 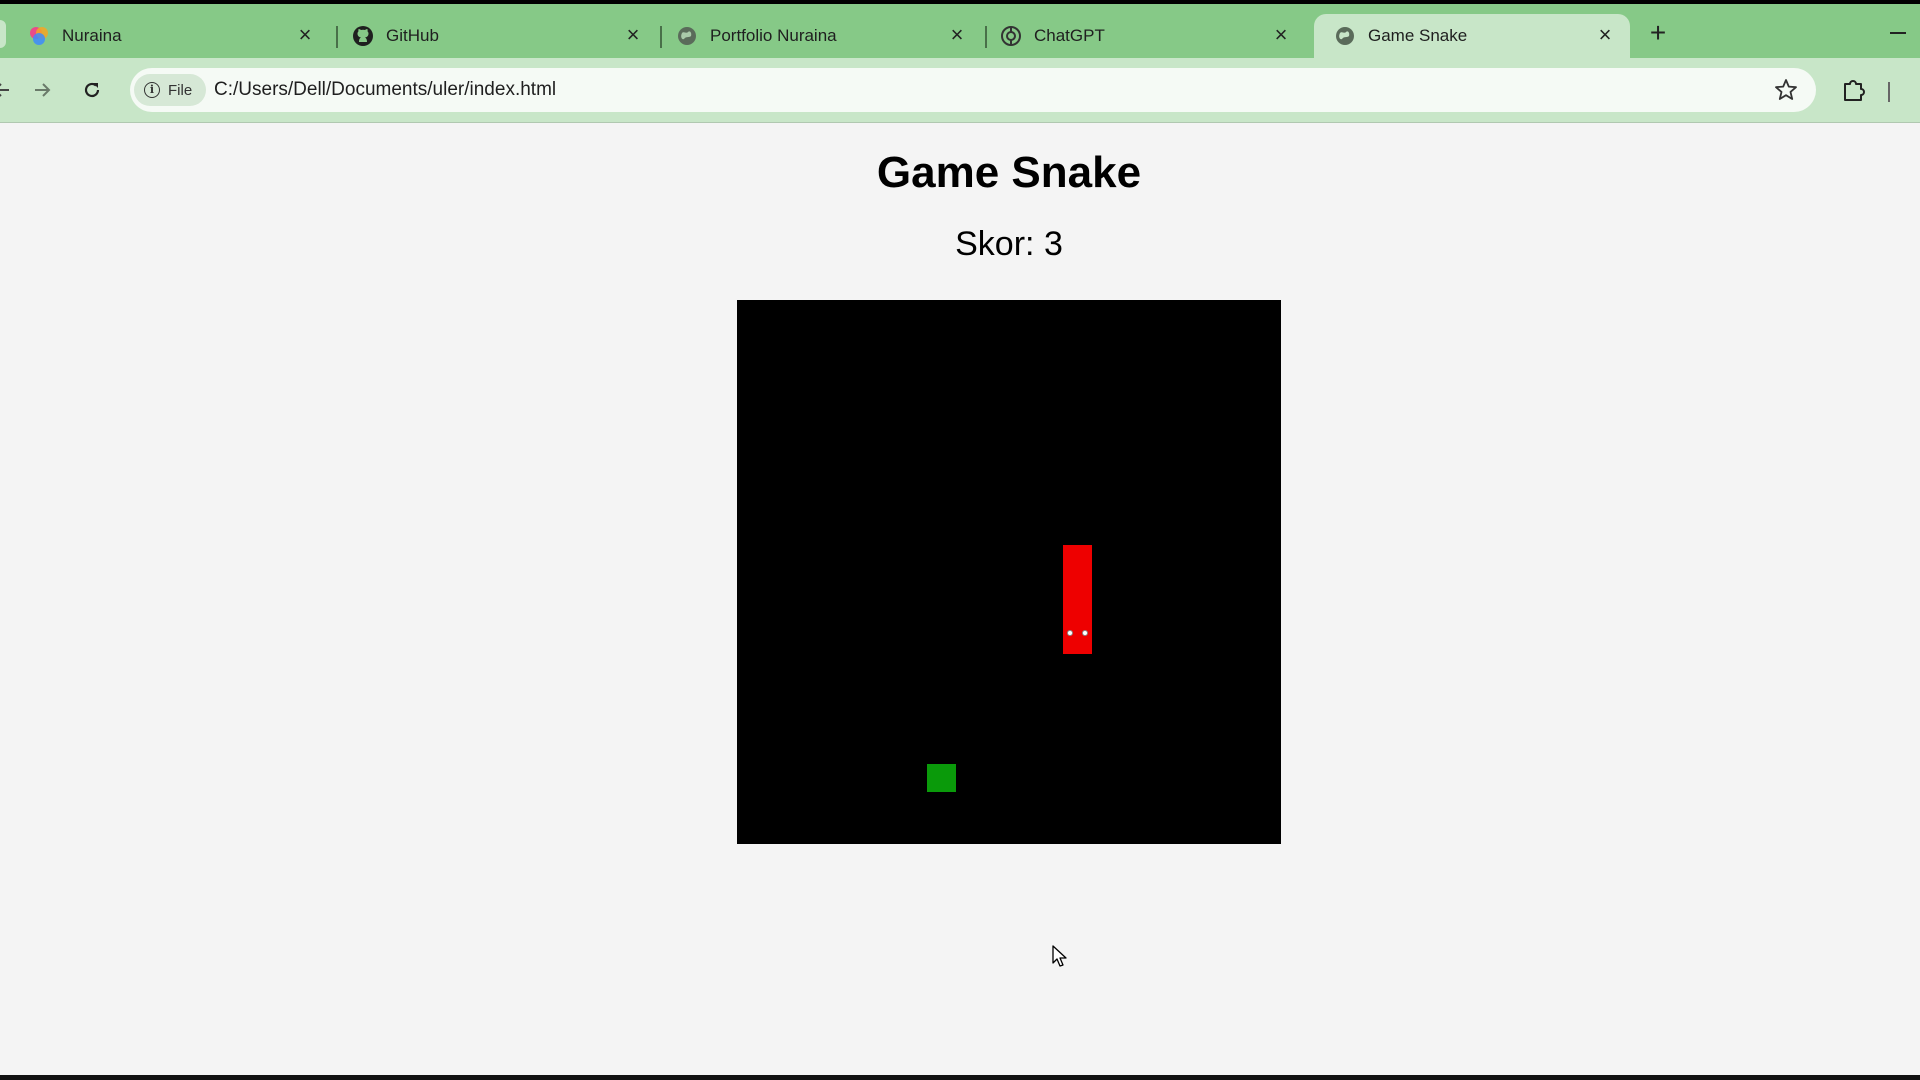 I want to click on snake, so click(x=1077, y=599).